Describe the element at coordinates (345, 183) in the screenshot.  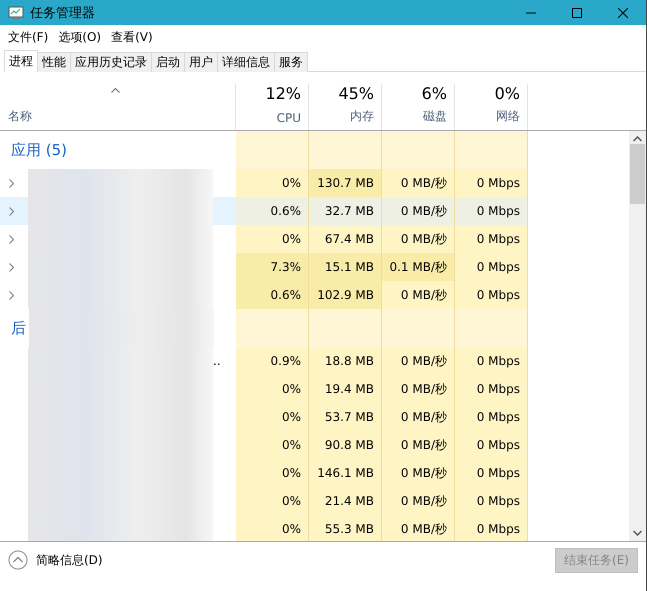
I see `table-cell: 130.7 MB` at that location.